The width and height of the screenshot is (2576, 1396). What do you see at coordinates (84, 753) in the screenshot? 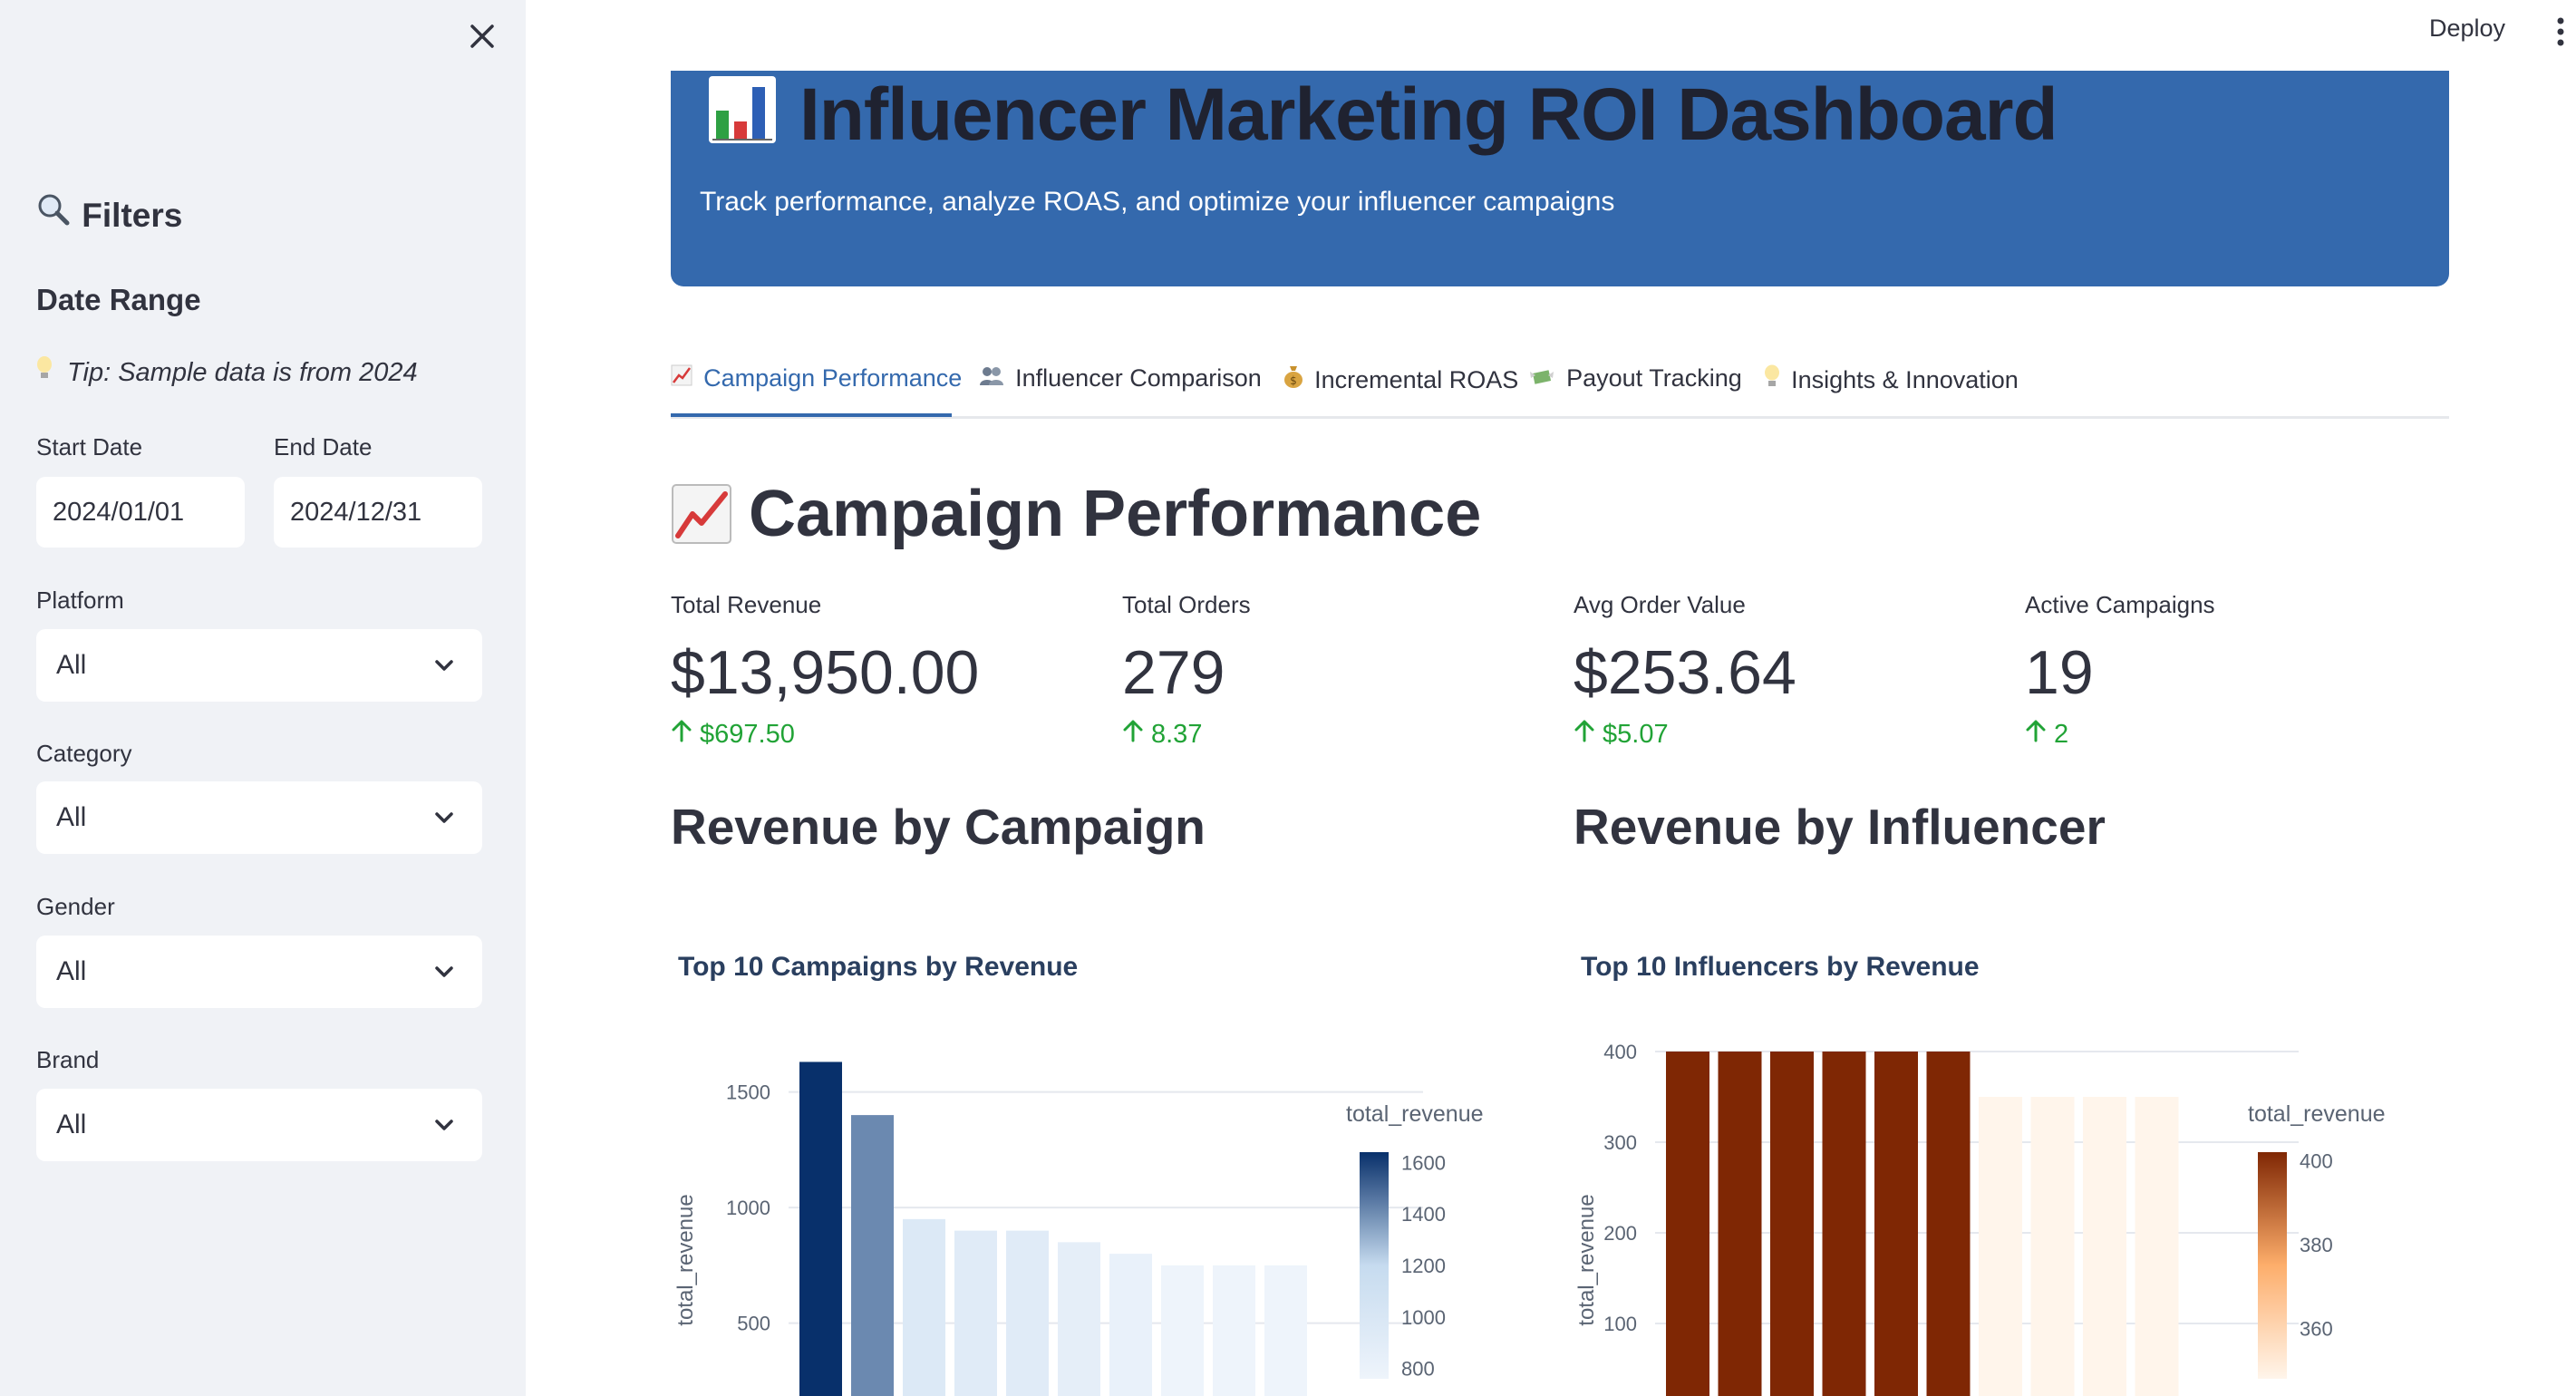
I see `category-label: Category` at bounding box center [84, 753].